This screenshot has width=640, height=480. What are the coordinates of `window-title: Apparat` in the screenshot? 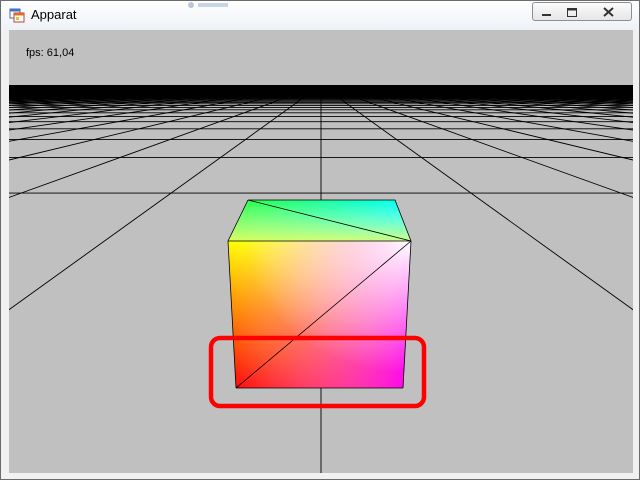 It's located at (54, 14).